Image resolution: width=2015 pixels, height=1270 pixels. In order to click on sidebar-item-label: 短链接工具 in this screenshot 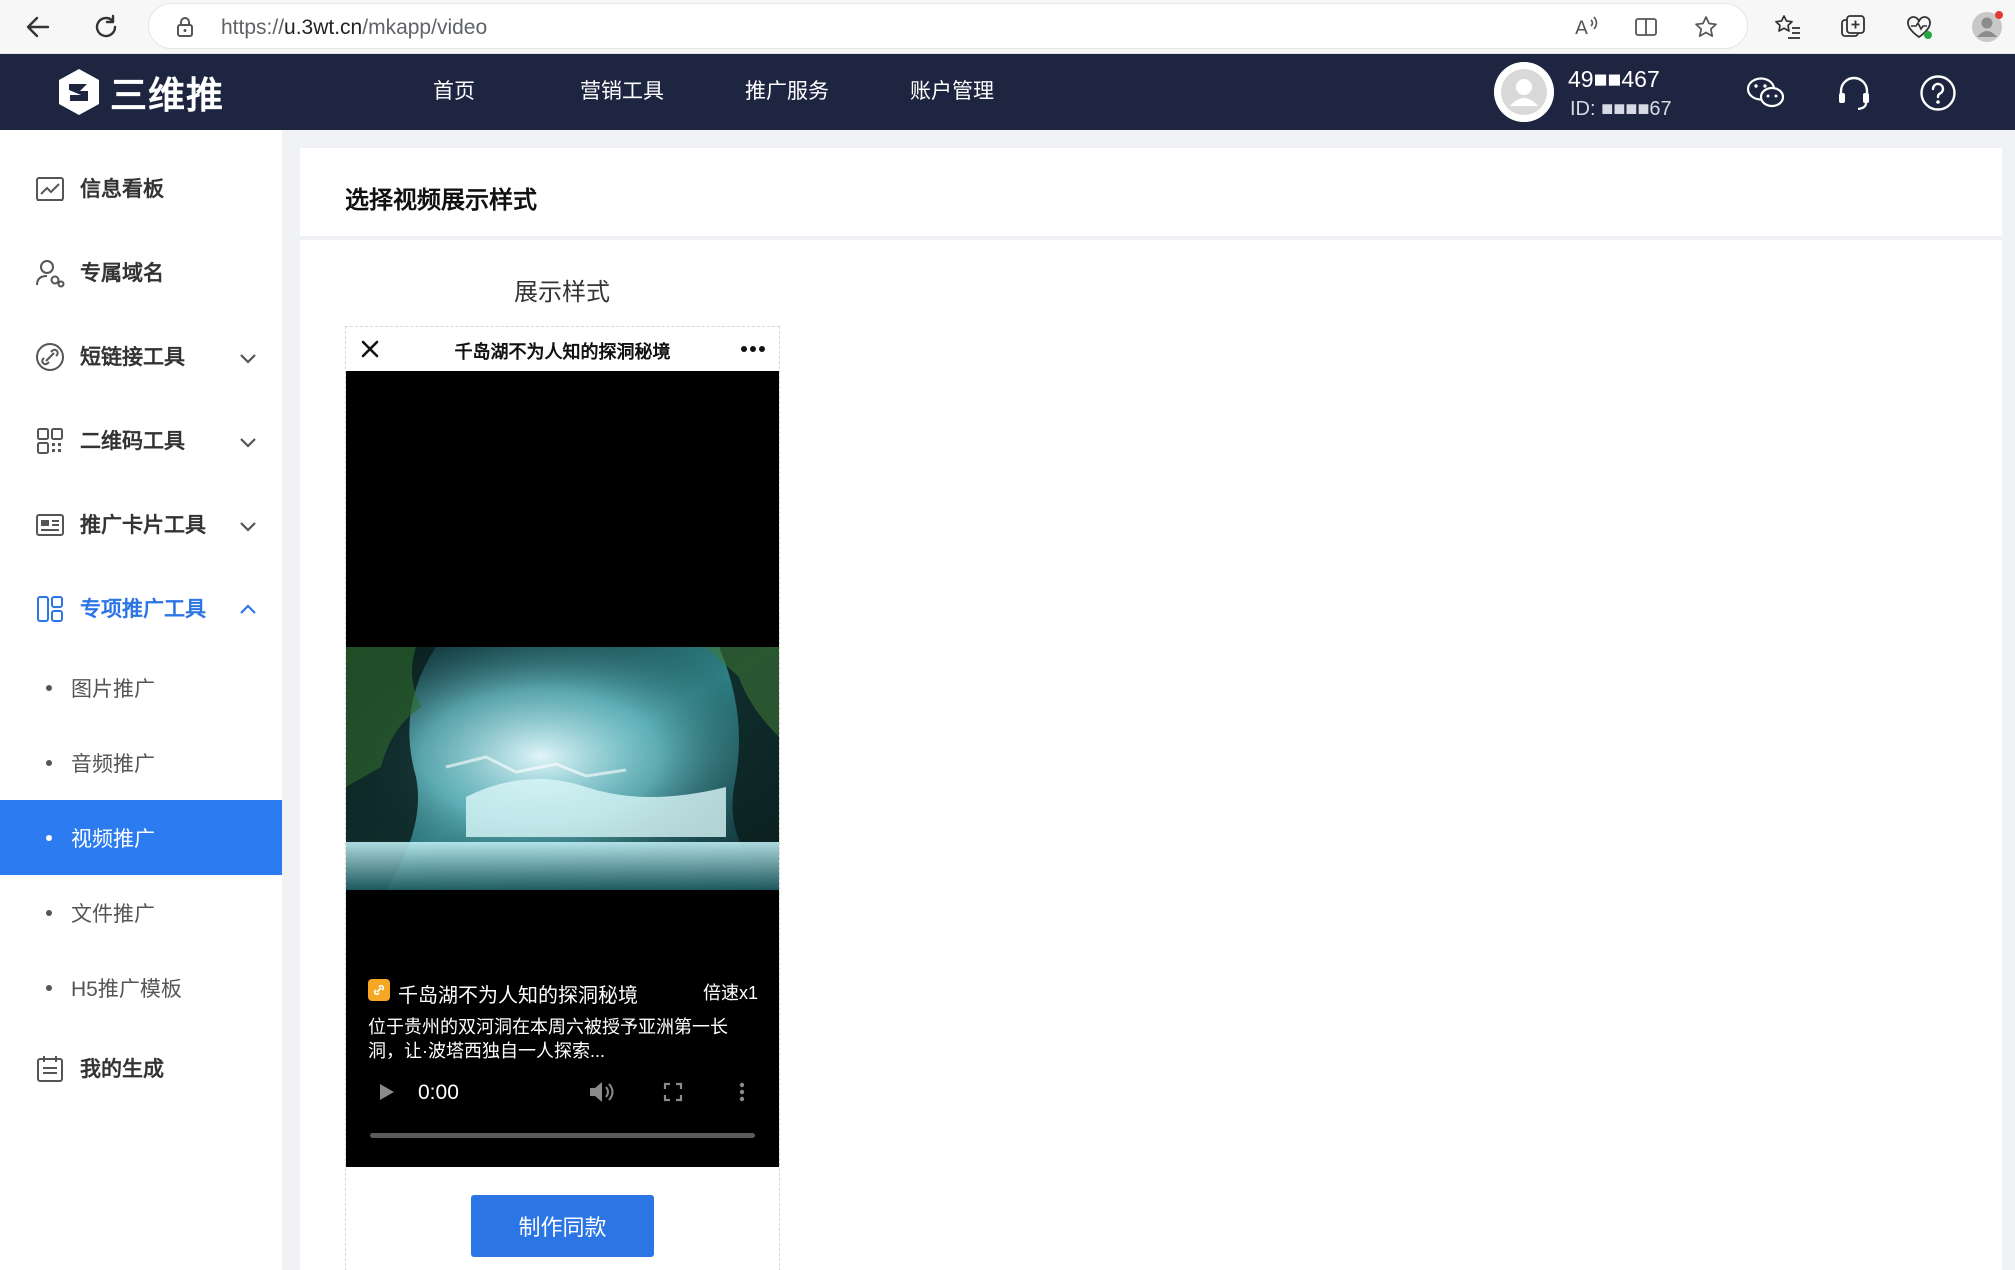, I will do `click(132, 357)`.